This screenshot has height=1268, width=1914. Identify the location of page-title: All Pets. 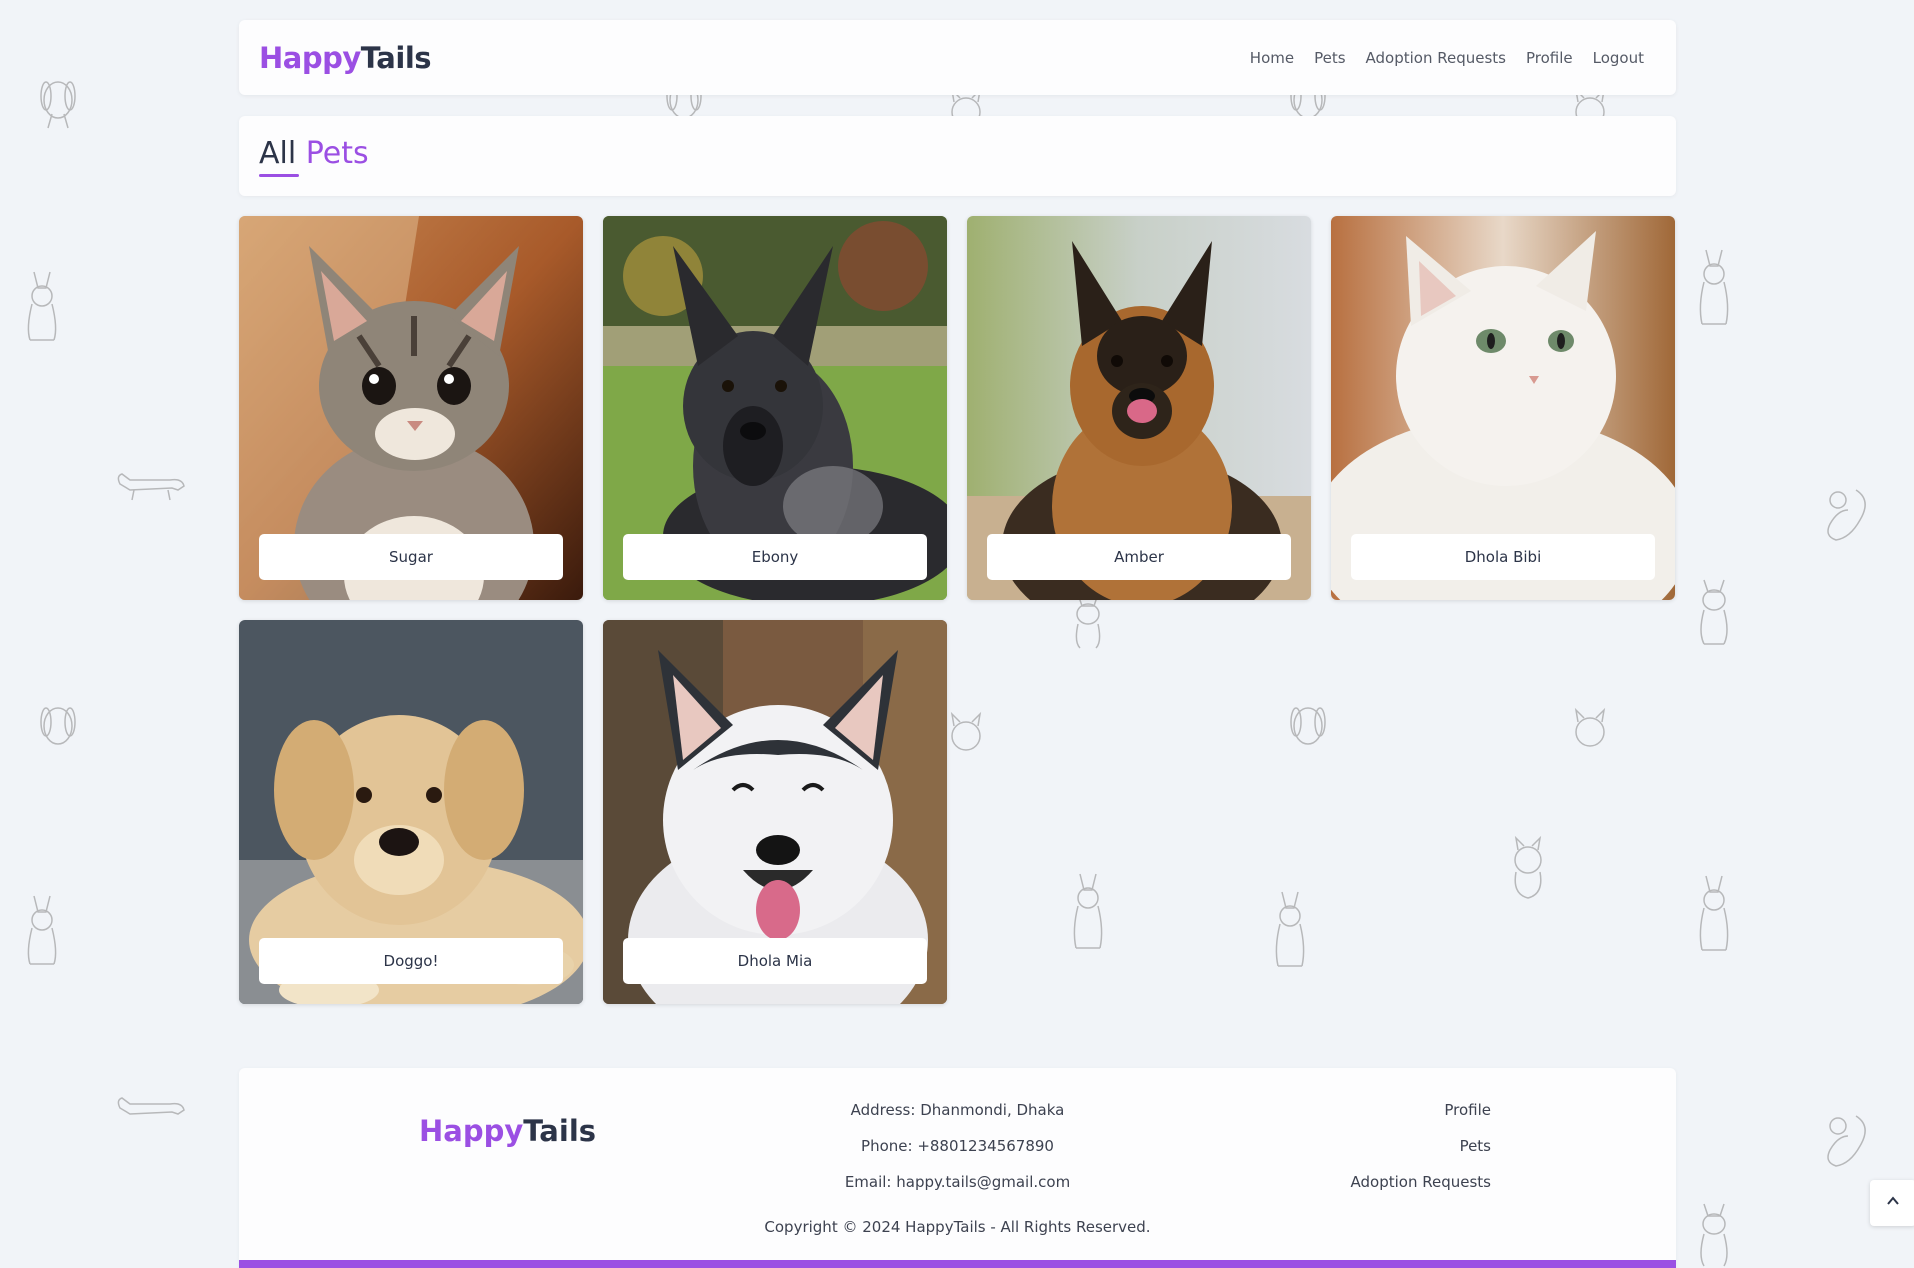
(314, 156).